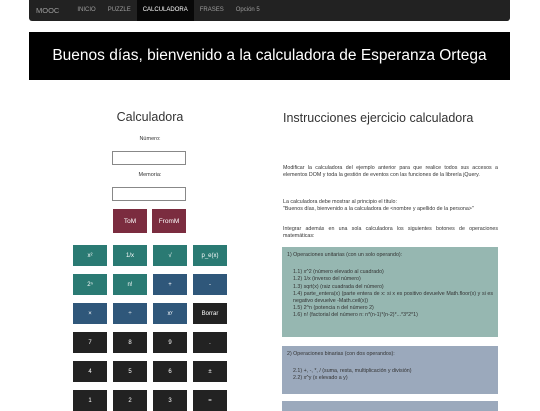 The width and height of the screenshot is (540, 411). Describe the element at coordinates (378, 118) in the screenshot. I see `instructions-title: Instrucciones ejercicio calculadora` at that location.